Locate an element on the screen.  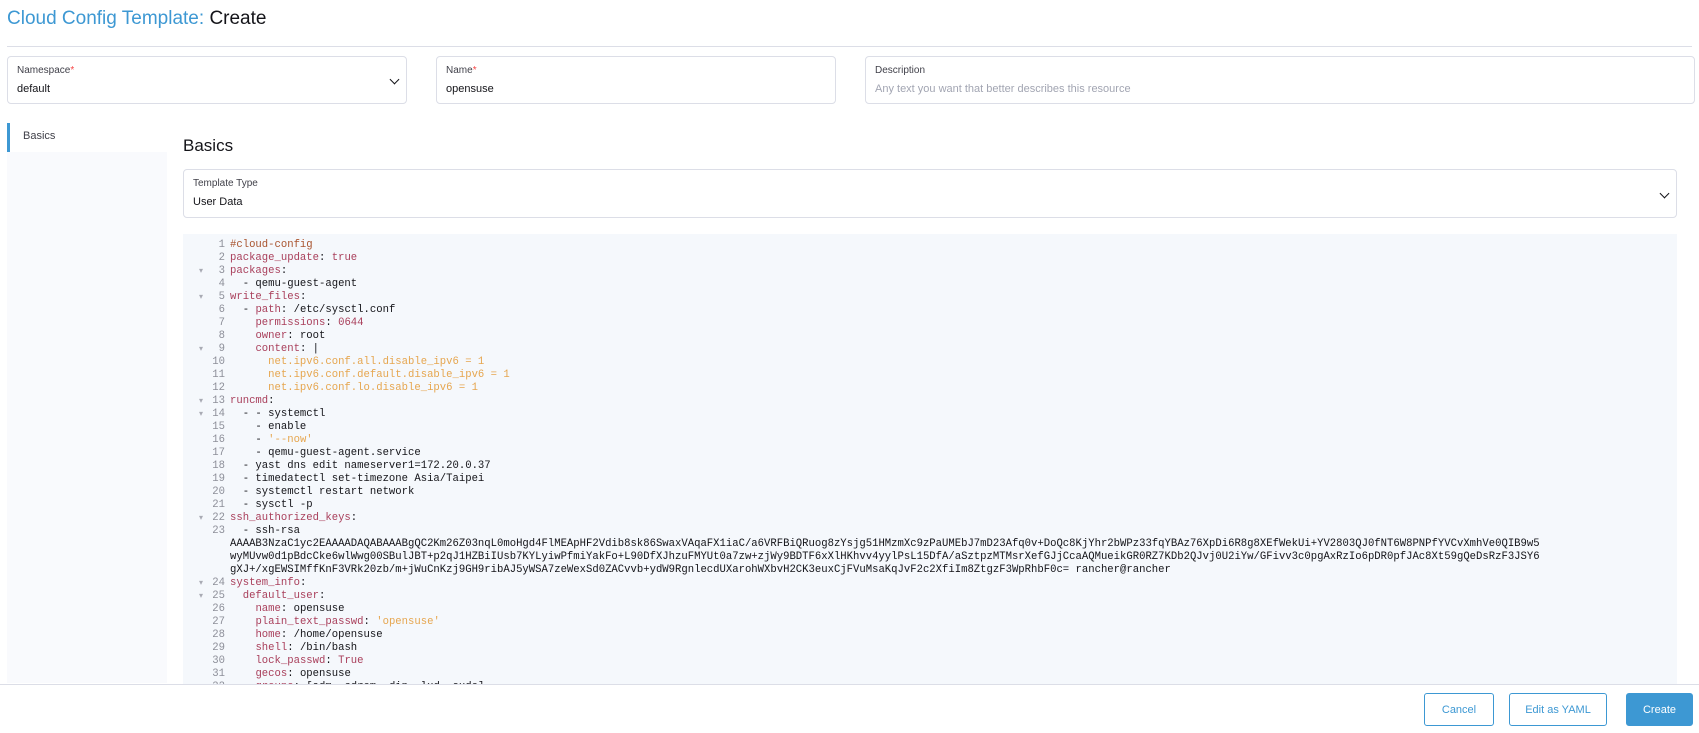
code-text: net.ipv6.conf.default.disable_ipv6 = 1 is located at coordinates (370, 375).